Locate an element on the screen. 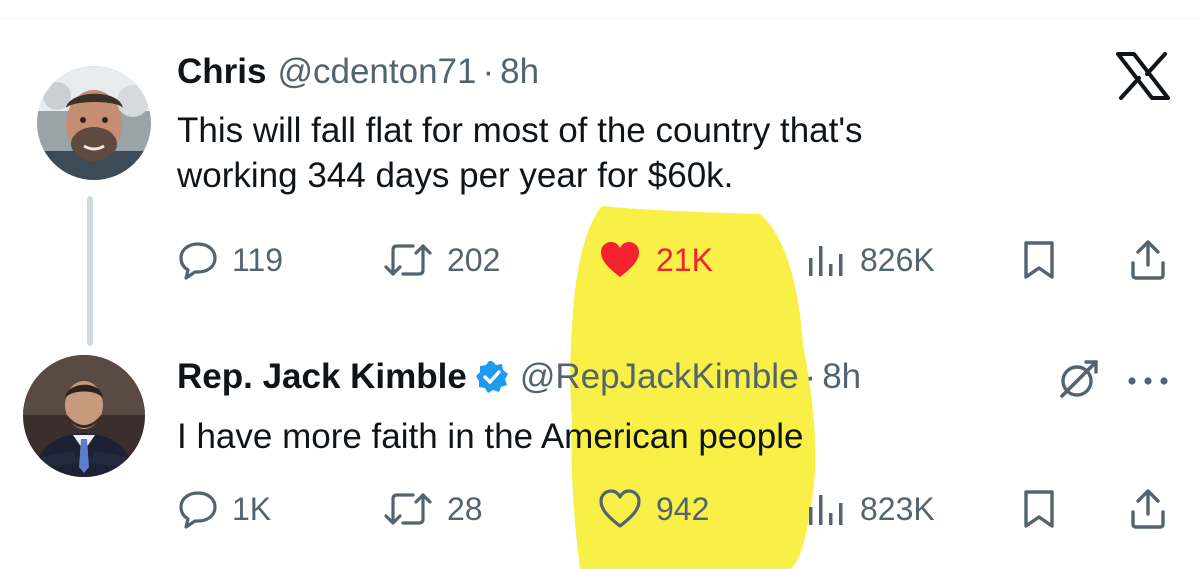  like-button: 942 is located at coordinates (653, 509).